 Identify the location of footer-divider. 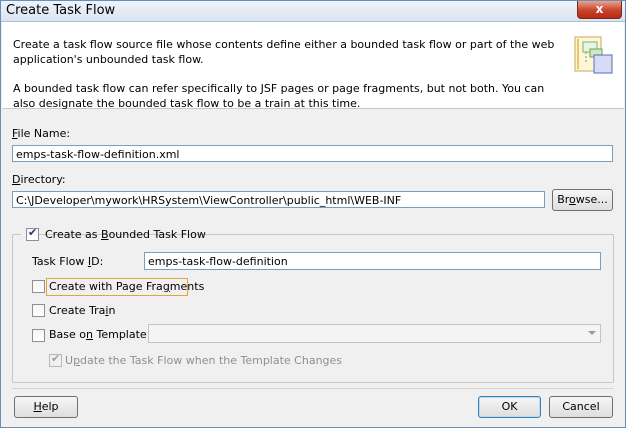
(313, 388).